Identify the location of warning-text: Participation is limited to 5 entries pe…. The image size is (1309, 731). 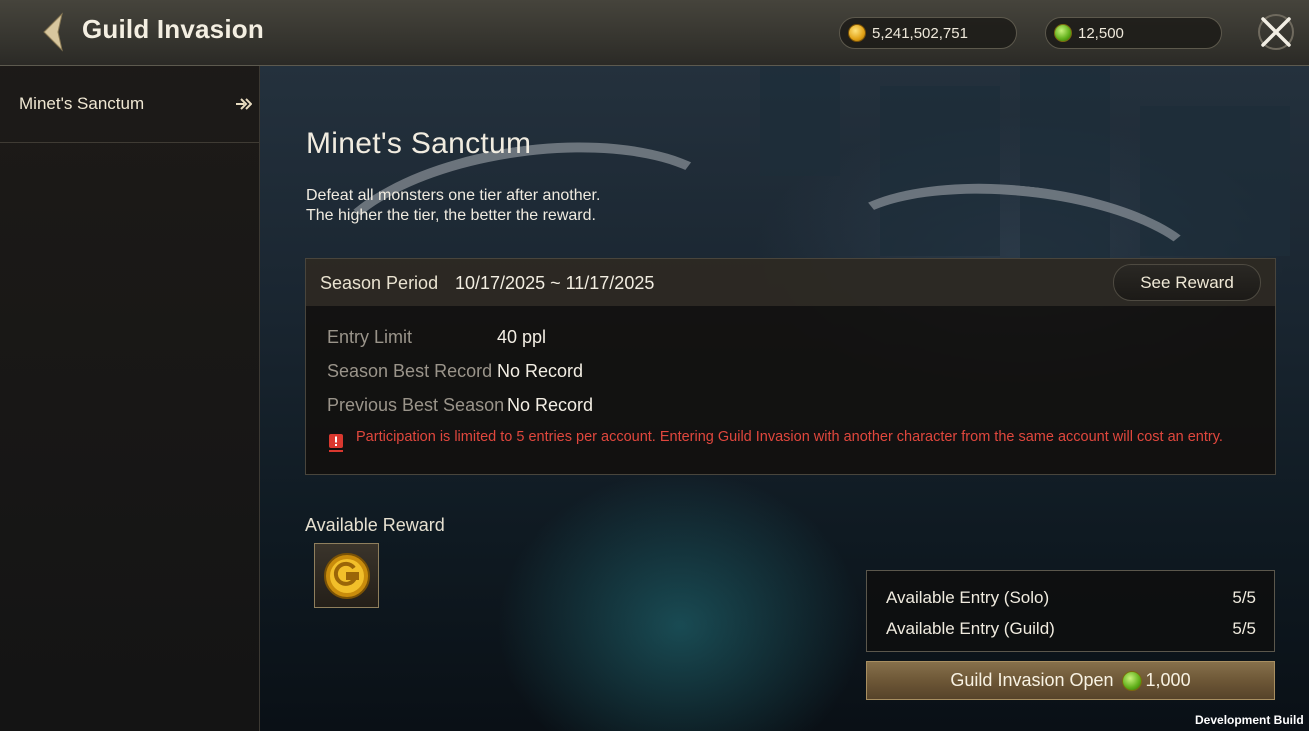
(789, 437).